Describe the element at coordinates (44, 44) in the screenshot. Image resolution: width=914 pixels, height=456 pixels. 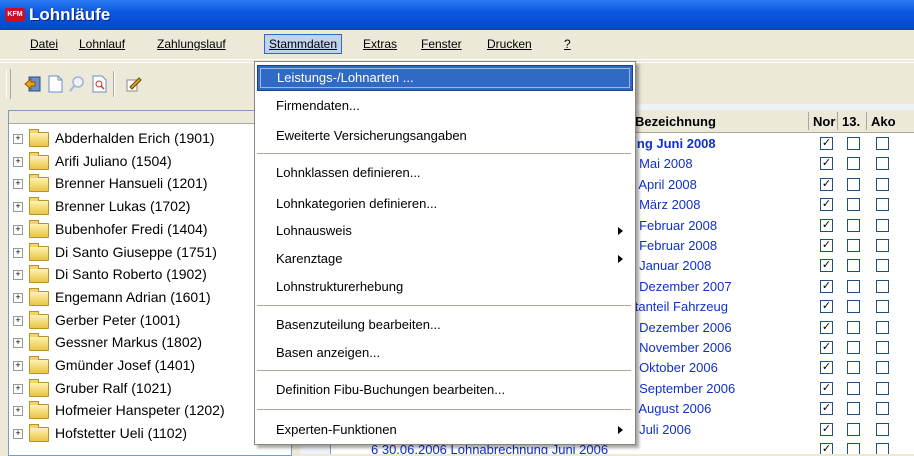
I see `menu-datei: Datei` at that location.